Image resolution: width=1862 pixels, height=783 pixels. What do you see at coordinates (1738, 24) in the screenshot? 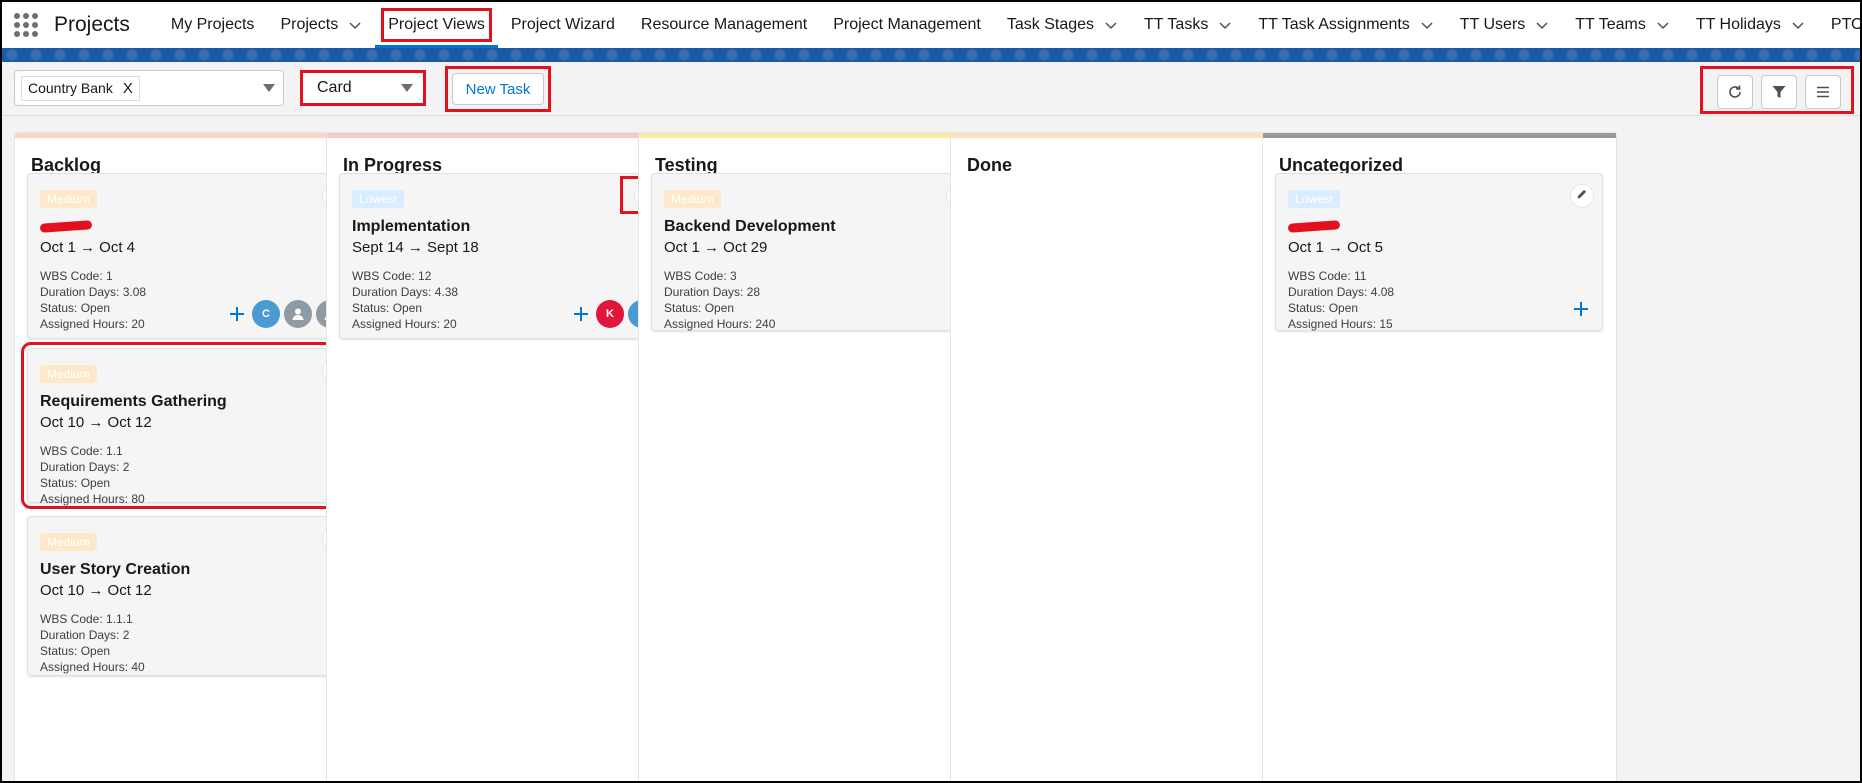
I see `nav-item-label: TT Holidays` at bounding box center [1738, 24].